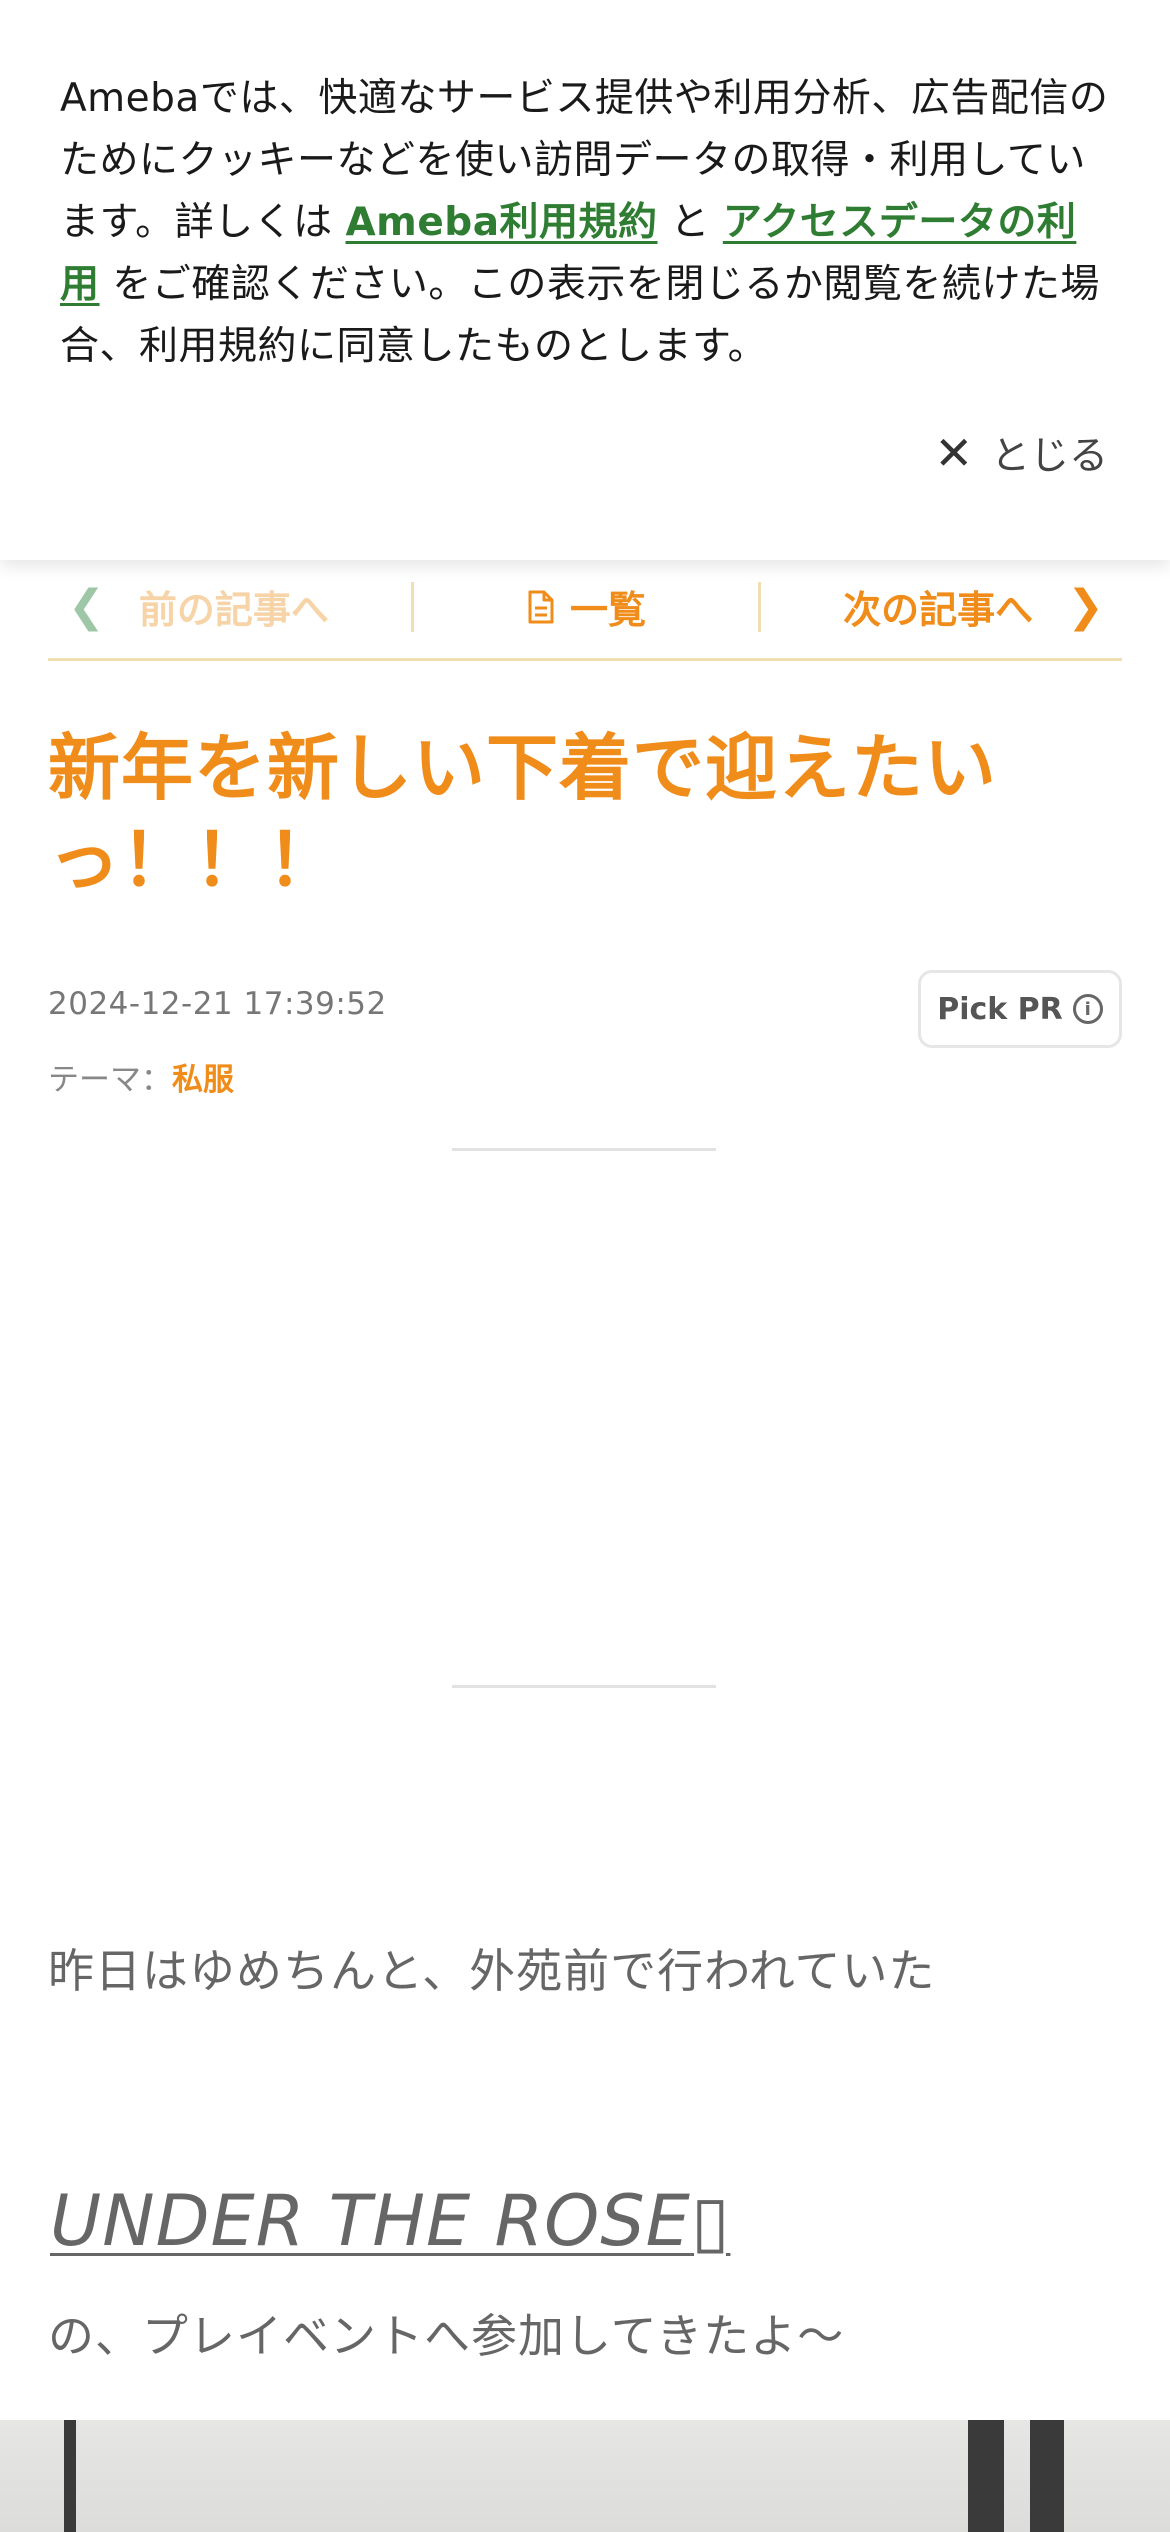  Describe the element at coordinates (584, 1149) in the screenshot. I see `ad-divider-top` at that location.